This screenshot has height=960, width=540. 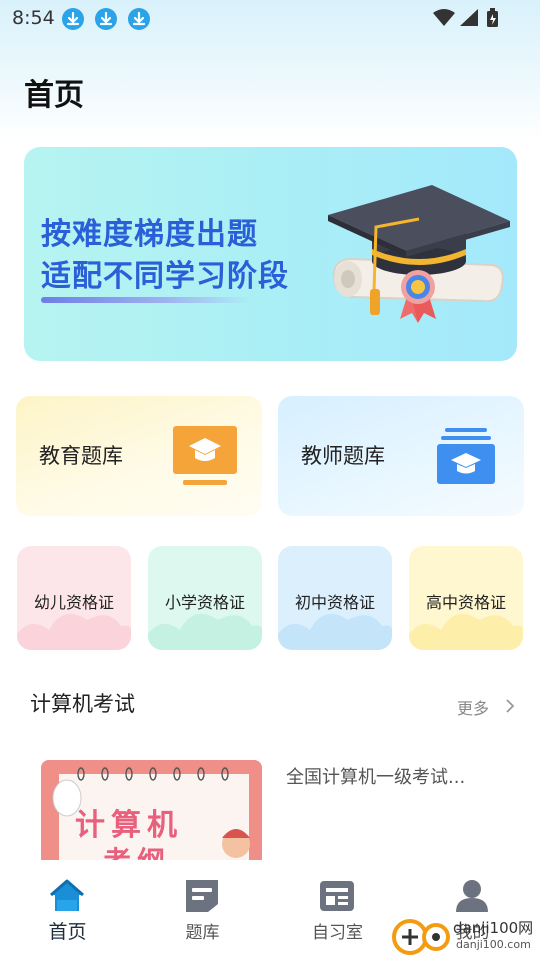 What do you see at coordinates (270, 18) in the screenshot?
I see `status-bar: 8:54` at bounding box center [270, 18].